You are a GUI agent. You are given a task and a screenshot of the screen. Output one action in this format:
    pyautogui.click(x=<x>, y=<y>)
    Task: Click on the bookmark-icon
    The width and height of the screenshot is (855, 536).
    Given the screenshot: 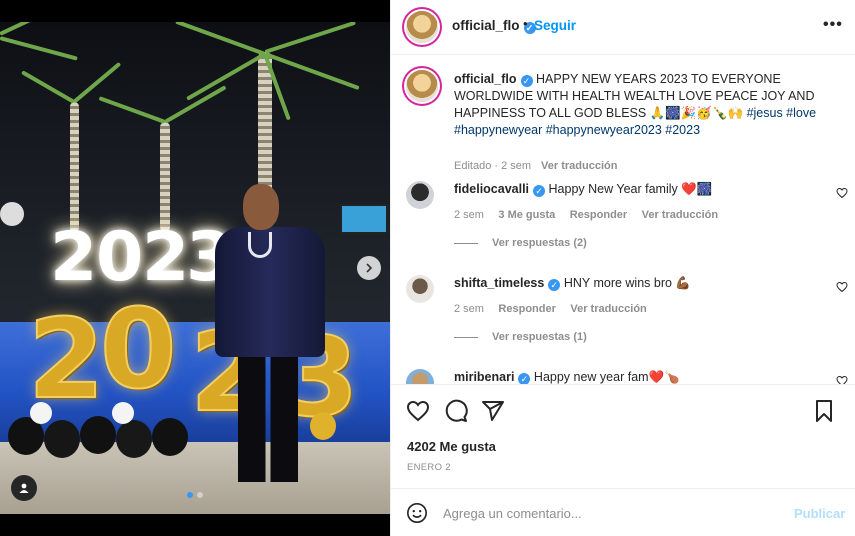 What is the action you would take?
    pyautogui.click(x=824, y=411)
    